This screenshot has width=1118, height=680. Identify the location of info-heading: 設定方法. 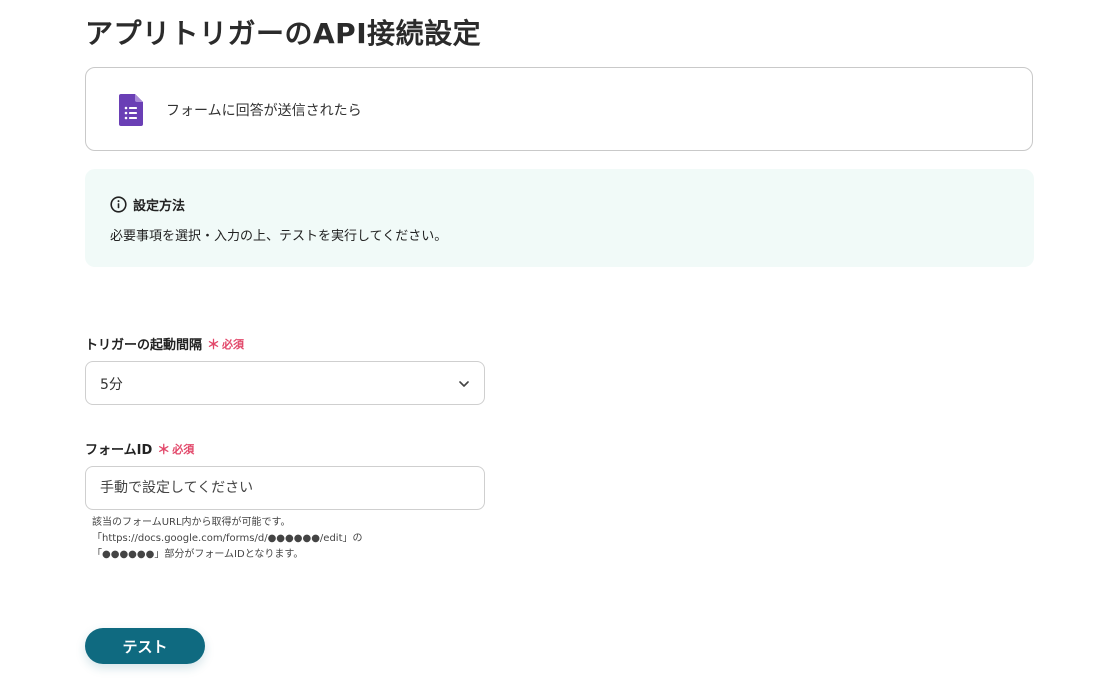
(147, 204).